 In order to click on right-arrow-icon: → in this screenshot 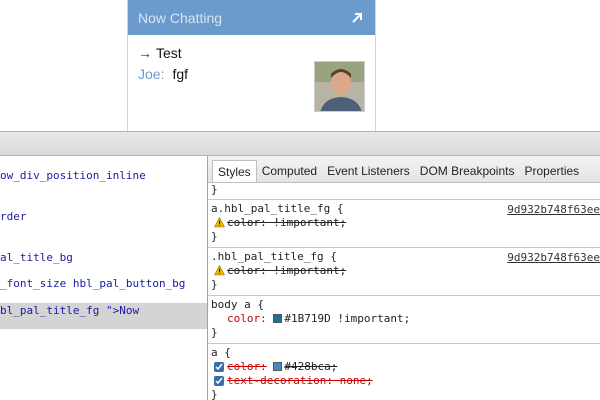, I will do `click(145, 53)`.